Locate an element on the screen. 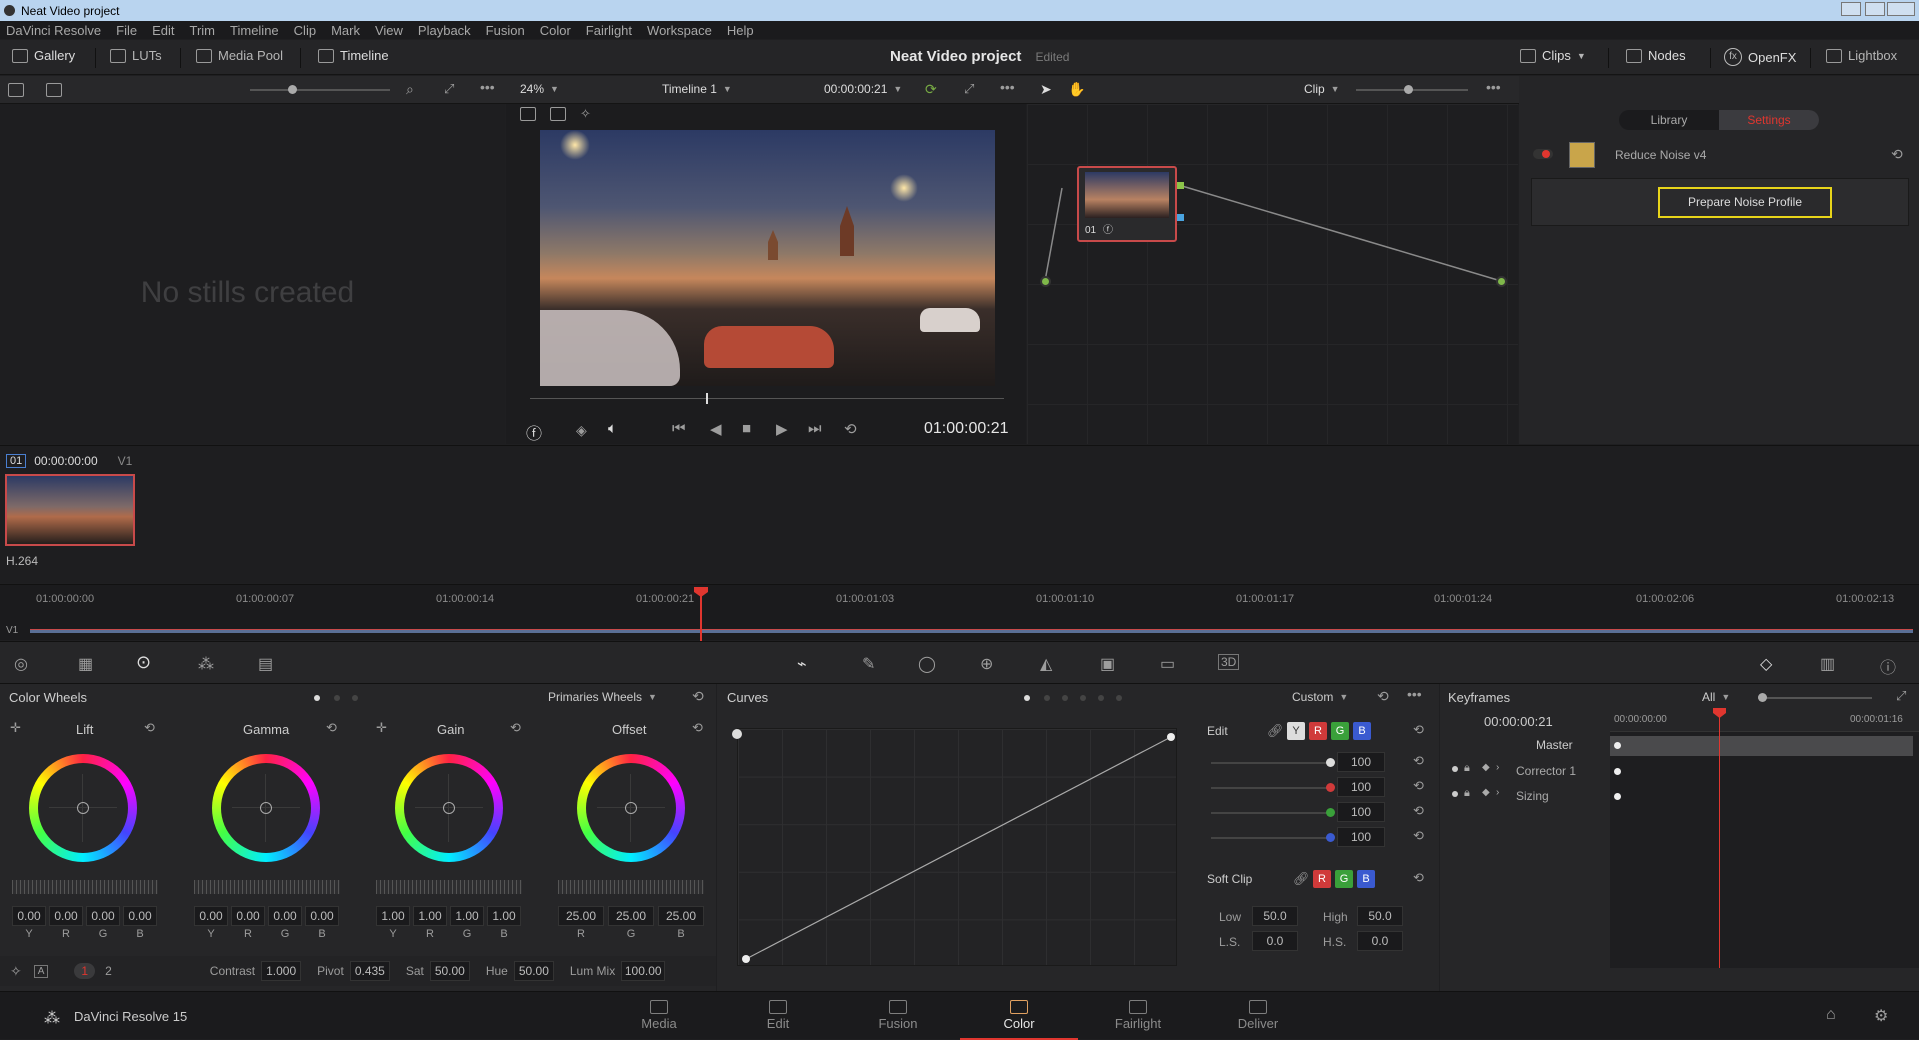 The image size is (1919, 1040). lift-wheel is located at coordinates (83, 808).